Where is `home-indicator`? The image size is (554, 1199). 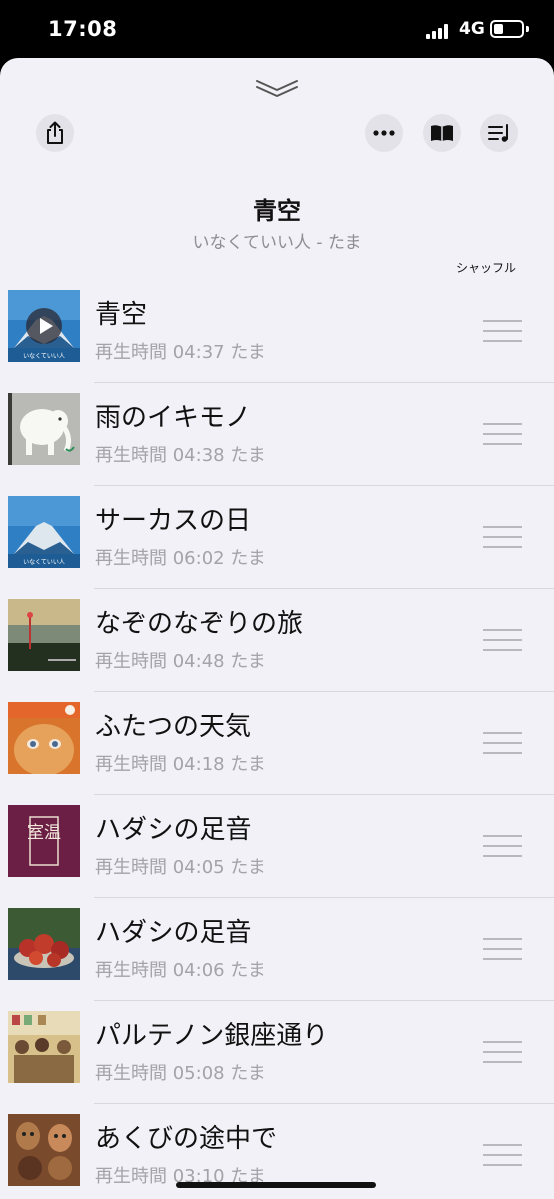 home-indicator is located at coordinates (276, 1185).